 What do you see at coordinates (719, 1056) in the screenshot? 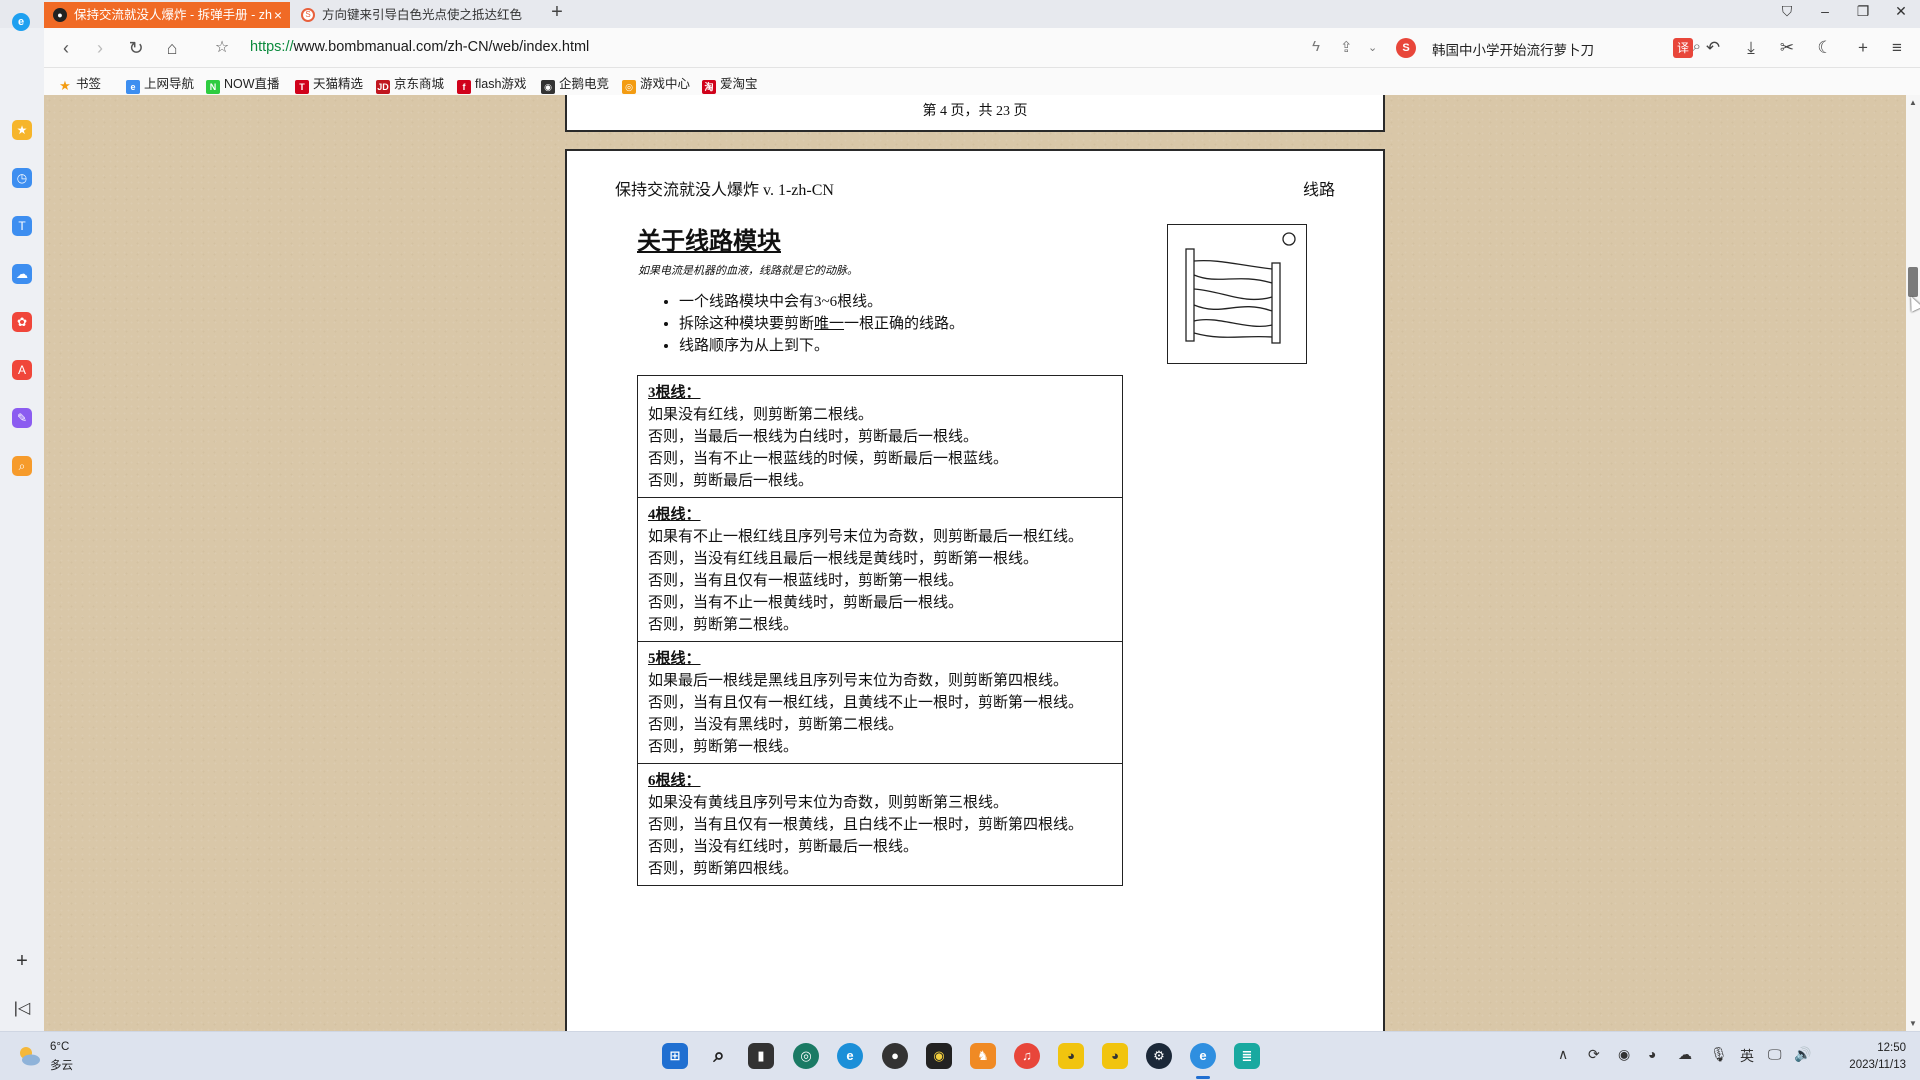
I see `search-icon: ⌕` at bounding box center [719, 1056].